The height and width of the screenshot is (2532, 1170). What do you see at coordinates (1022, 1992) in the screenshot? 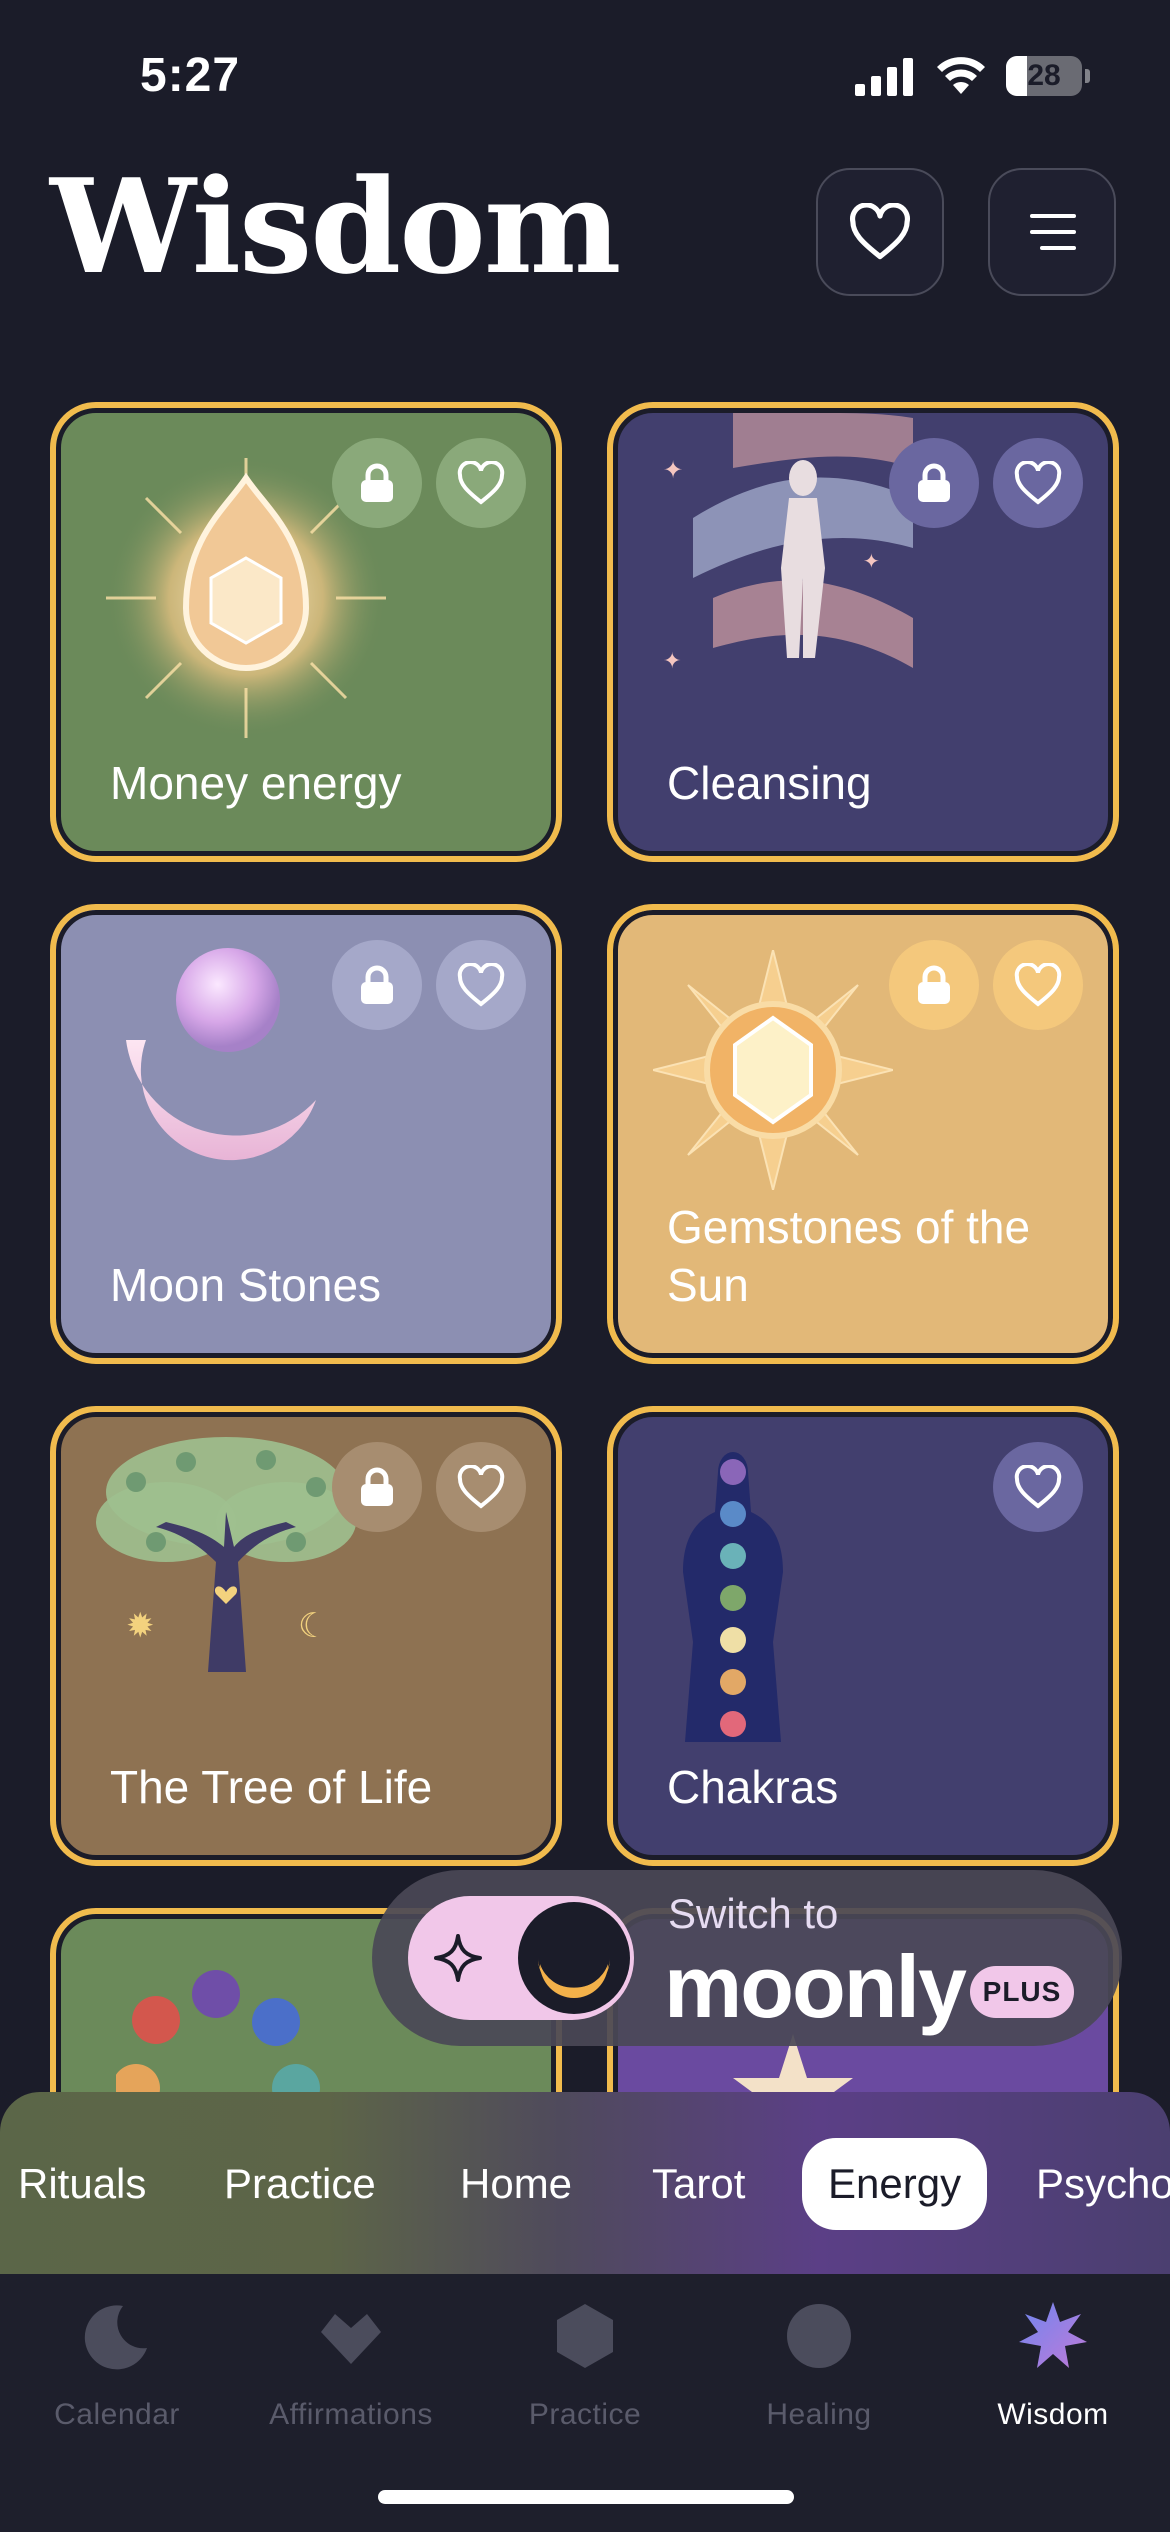
I see `plus-badge: PLUS` at bounding box center [1022, 1992].